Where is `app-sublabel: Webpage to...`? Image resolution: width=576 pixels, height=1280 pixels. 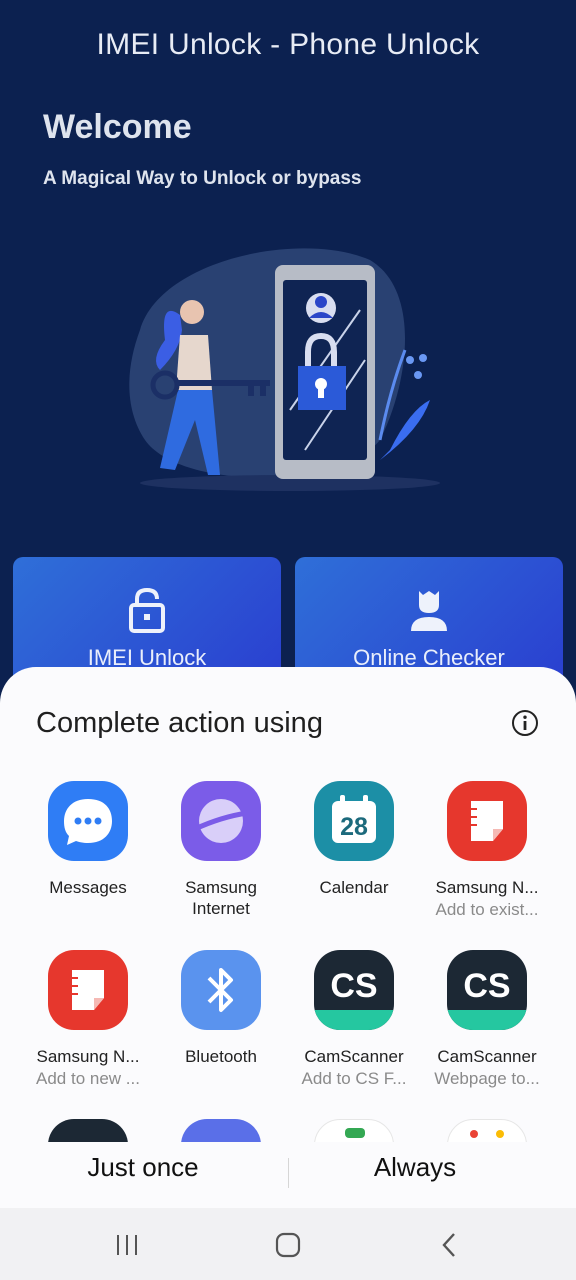
app-sublabel: Webpage to... is located at coordinates (487, 1078).